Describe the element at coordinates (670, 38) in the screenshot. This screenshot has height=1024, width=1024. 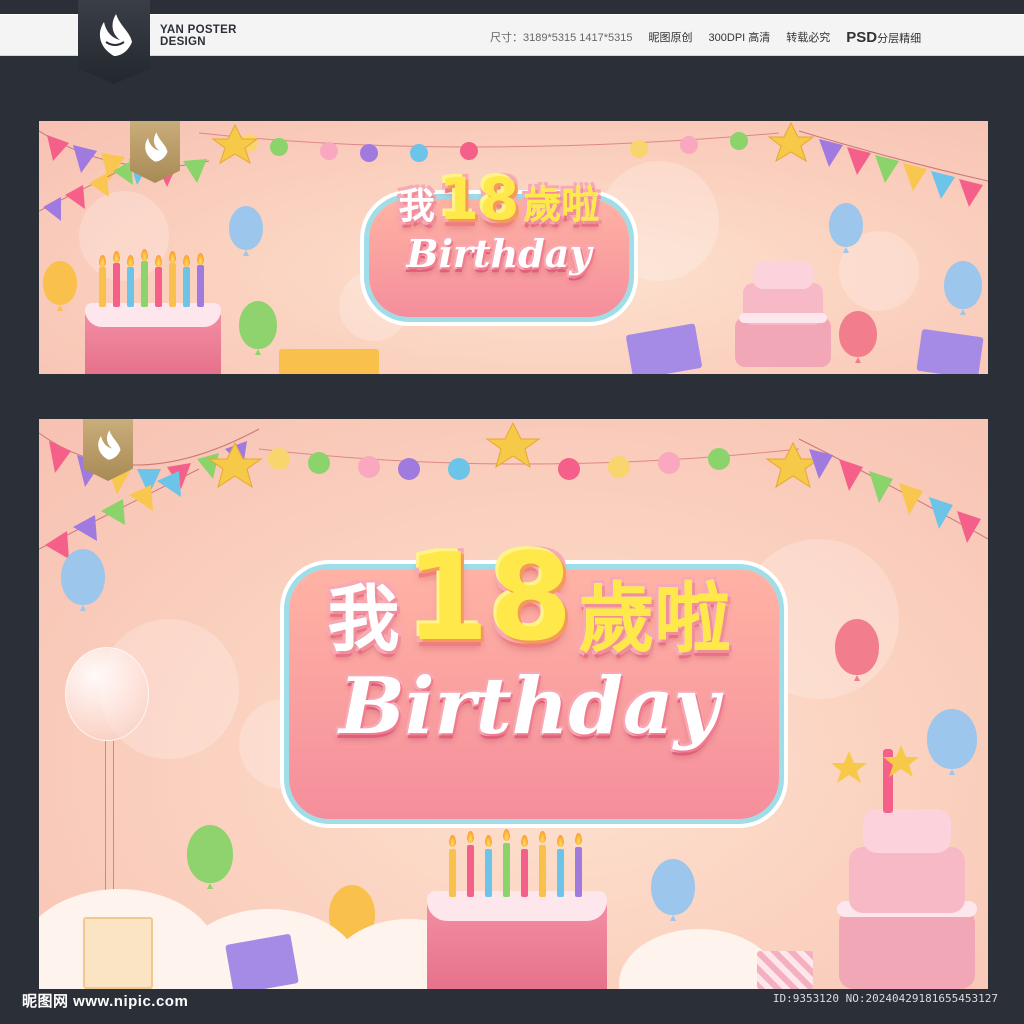
I see `original-label: 昵图原创` at that location.